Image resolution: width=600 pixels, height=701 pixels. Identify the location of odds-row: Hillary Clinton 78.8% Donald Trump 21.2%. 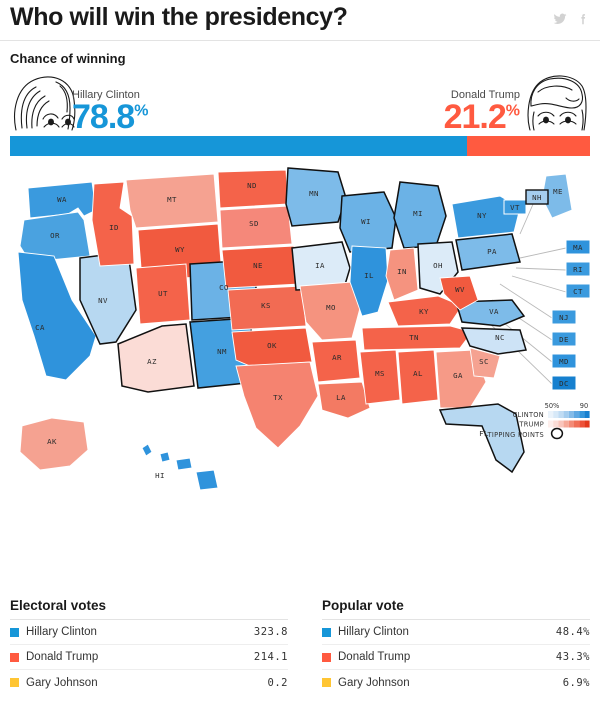
(300, 103).